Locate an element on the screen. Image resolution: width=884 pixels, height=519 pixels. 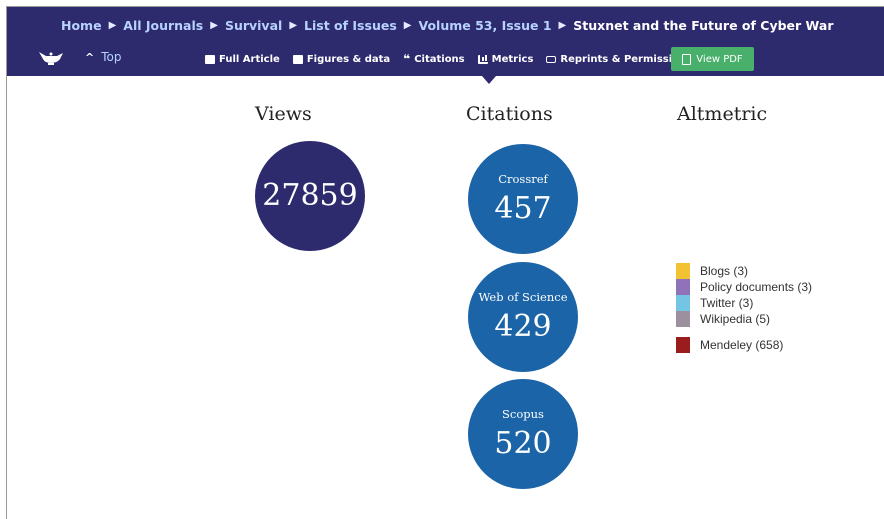
tab-label: Figures & data is located at coordinates (348, 59).